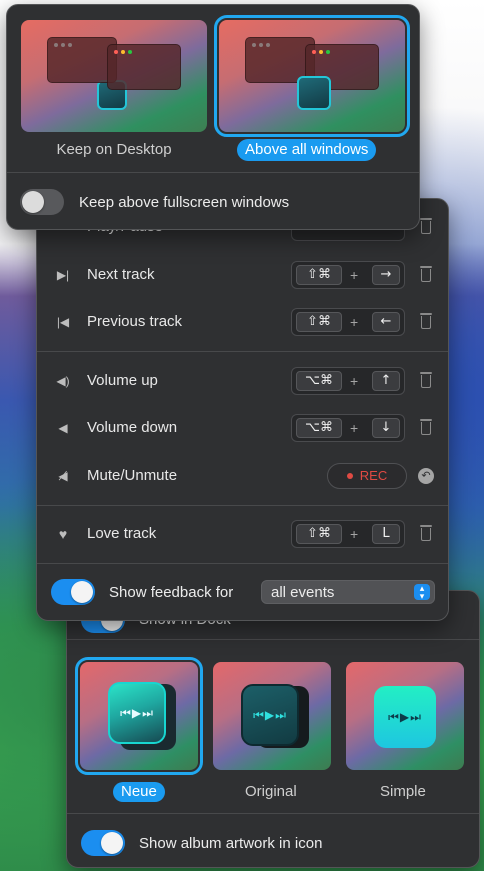  What do you see at coordinates (348, 534) in the screenshot?
I see `shortcut-recorder: ⇧⌘ + L` at bounding box center [348, 534].